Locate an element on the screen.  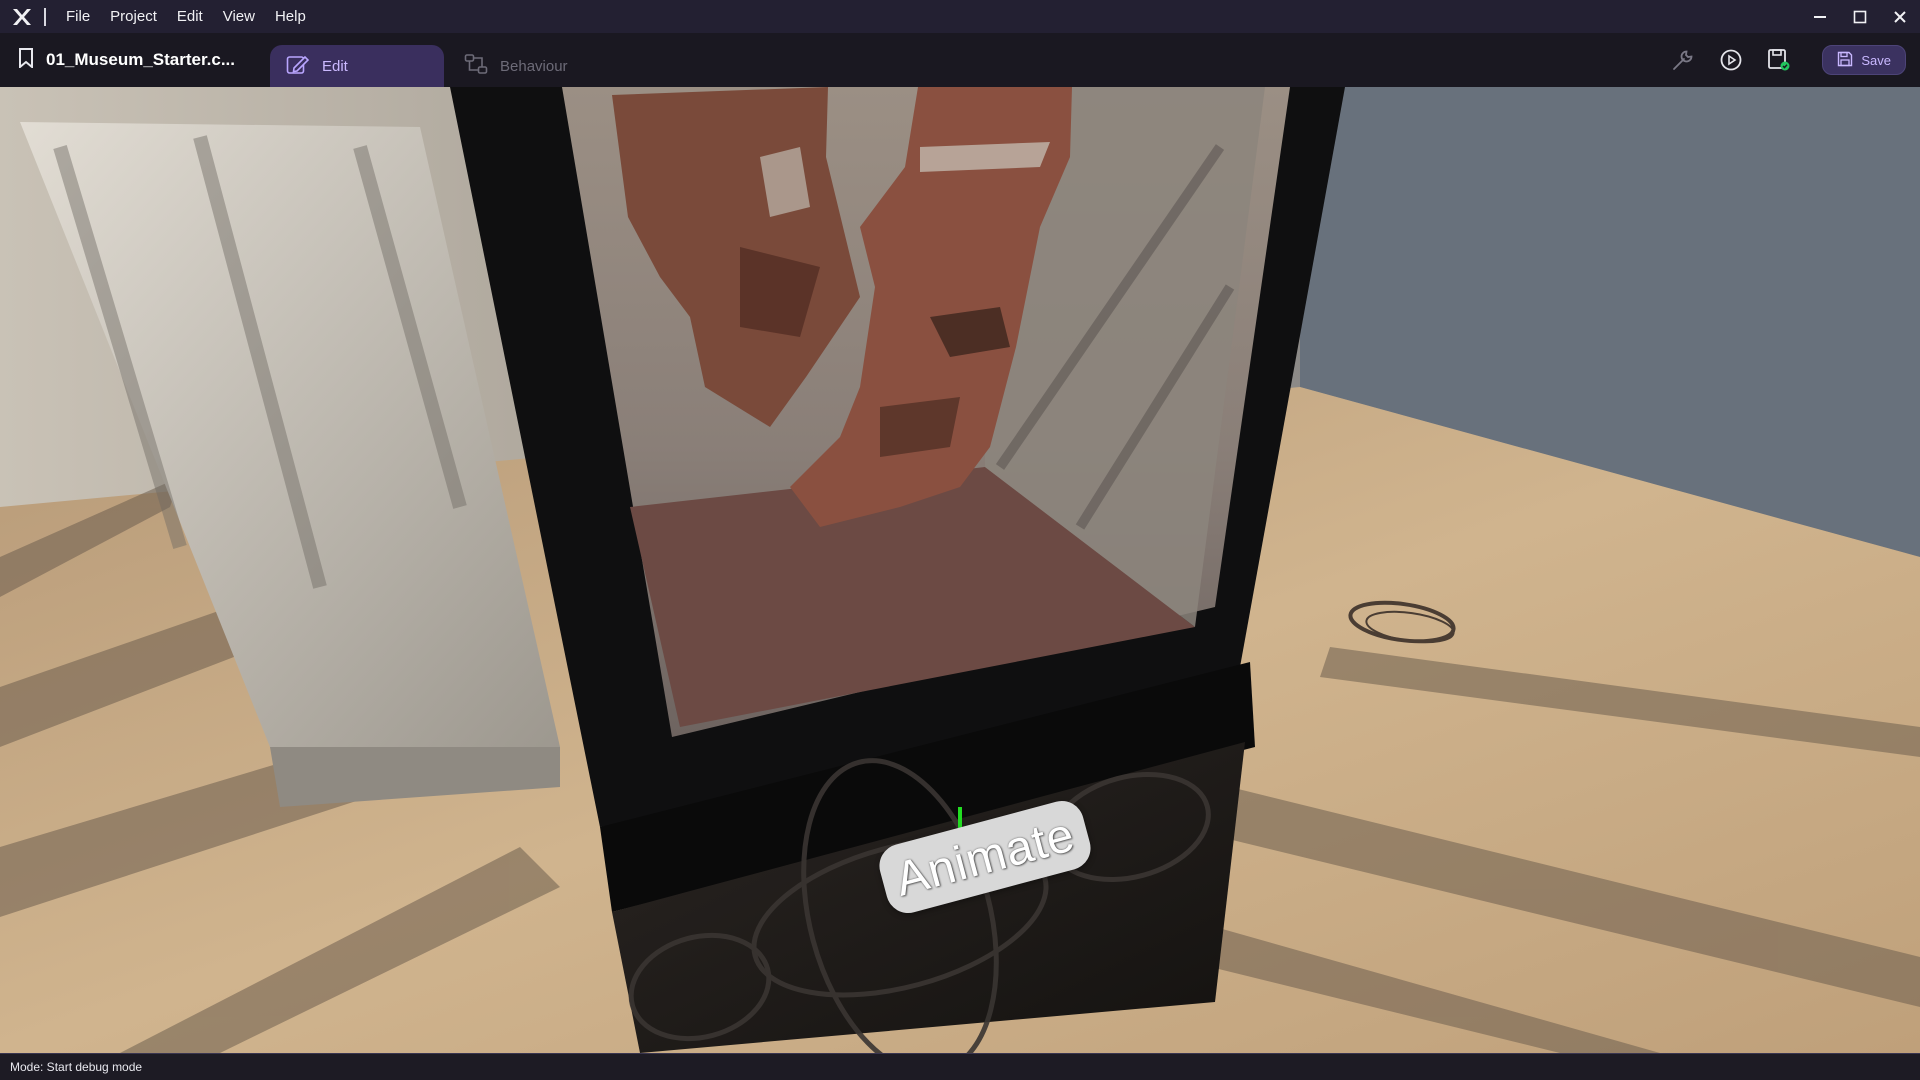
save-button: Save is located at coordinates (1864, 60).